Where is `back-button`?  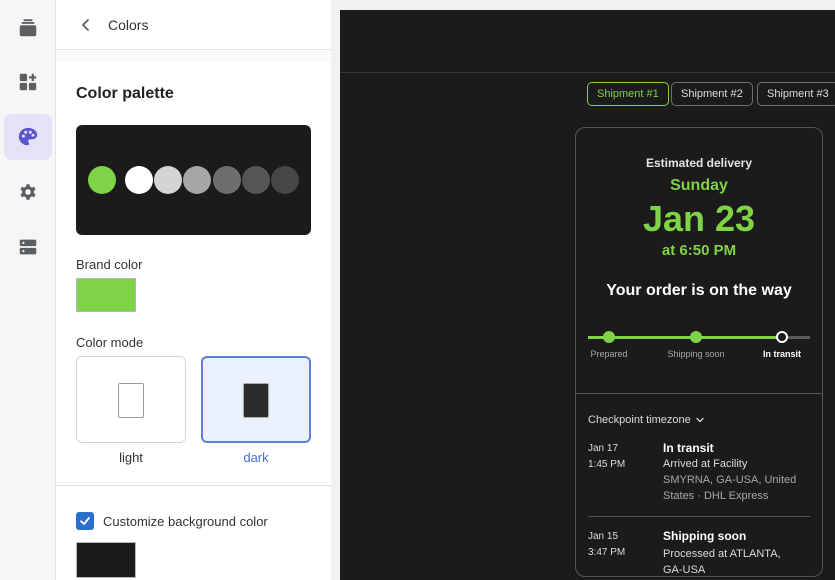
back-button is located at coordinates (86, 25).